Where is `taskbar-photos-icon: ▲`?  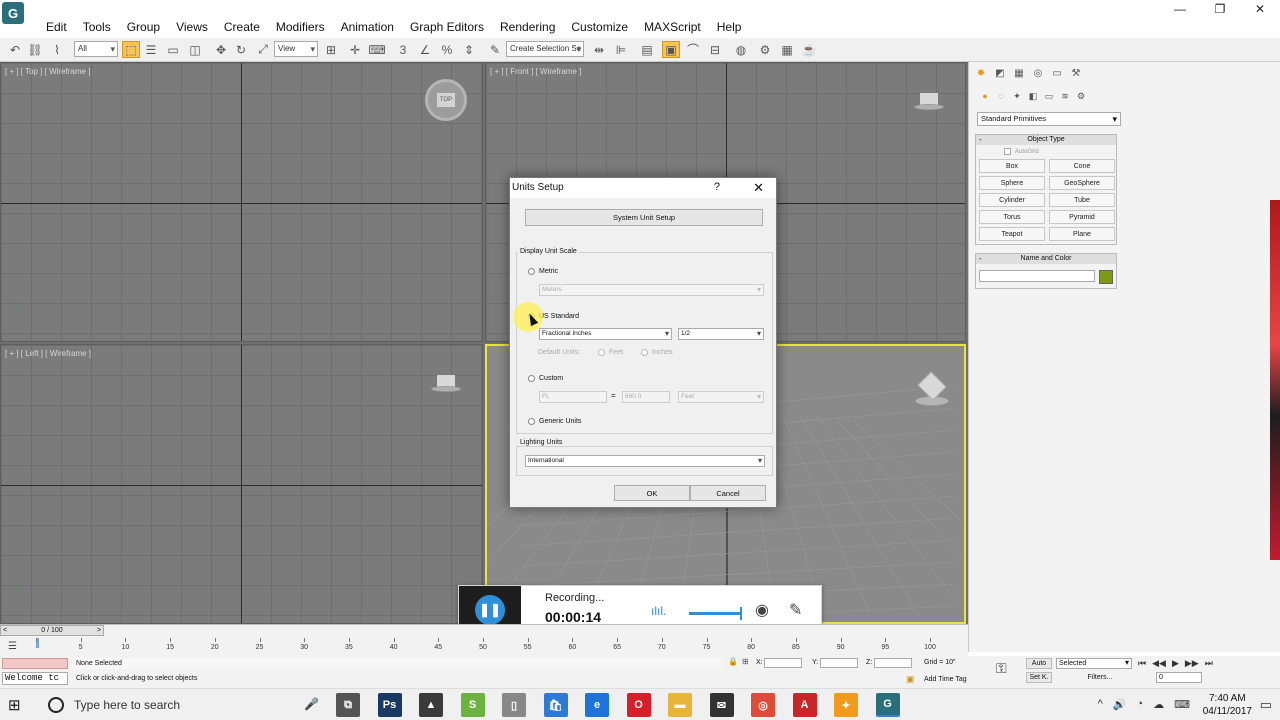
taskbar-photos-icon: ▲ is located at coordinates (431, 705).